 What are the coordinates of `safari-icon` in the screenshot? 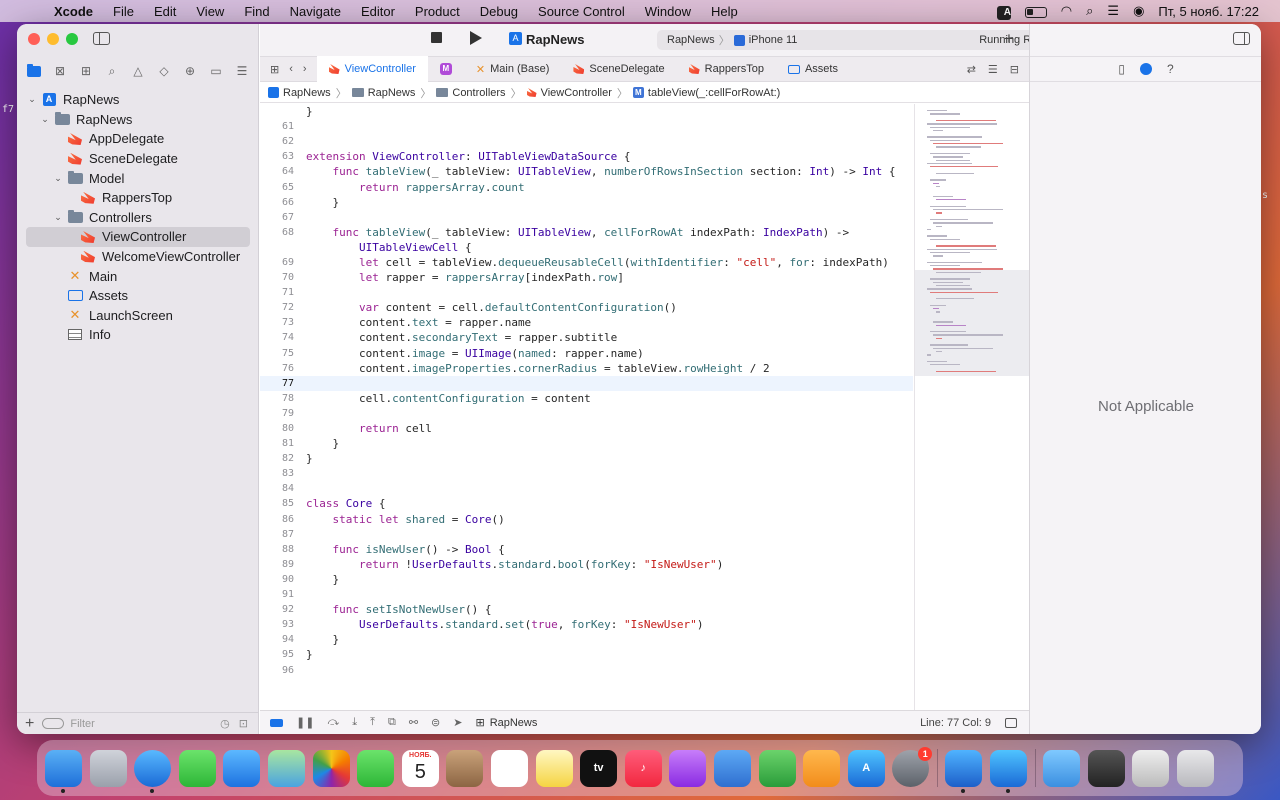 It's located at (153, 771).